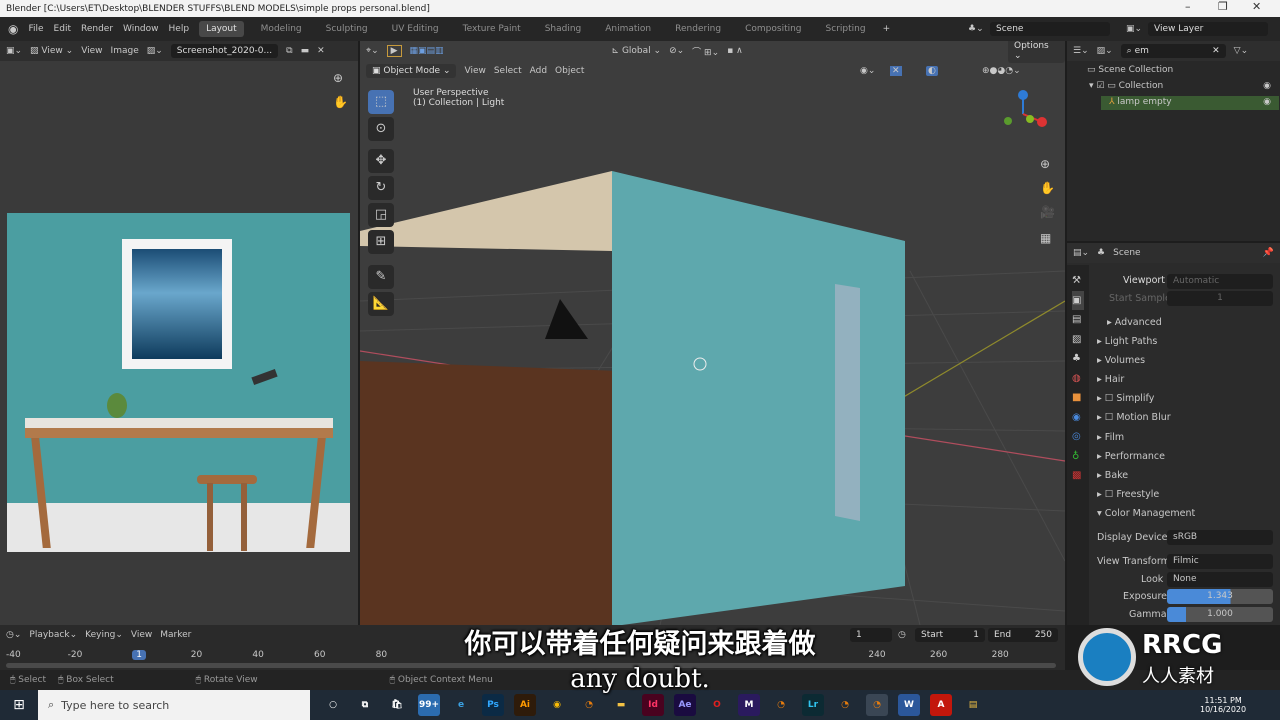  I want to click on cursor-tool: ⊙, so click(381, 129).